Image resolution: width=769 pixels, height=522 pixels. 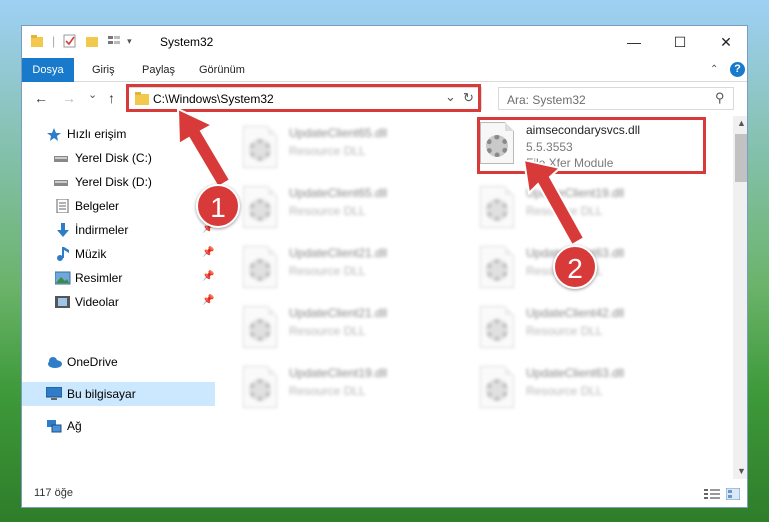 What do you see at coordinates (102, 230) in the screenshot?
I see `sidebar-item-label: İndirmeler` at bounding box center [102, 230].